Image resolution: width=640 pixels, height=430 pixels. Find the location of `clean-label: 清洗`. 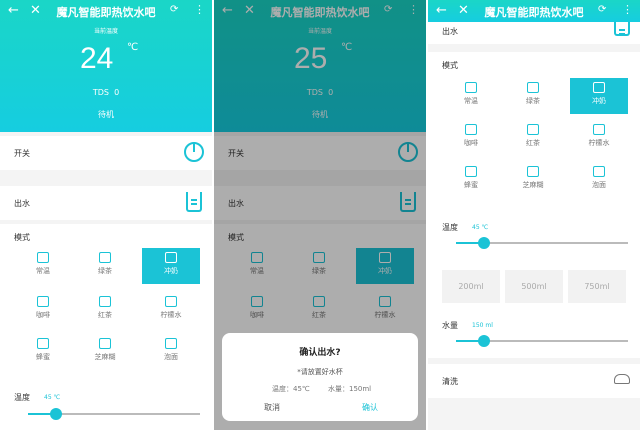

clean-label: 清洗 is located at coordinates (450, 381).